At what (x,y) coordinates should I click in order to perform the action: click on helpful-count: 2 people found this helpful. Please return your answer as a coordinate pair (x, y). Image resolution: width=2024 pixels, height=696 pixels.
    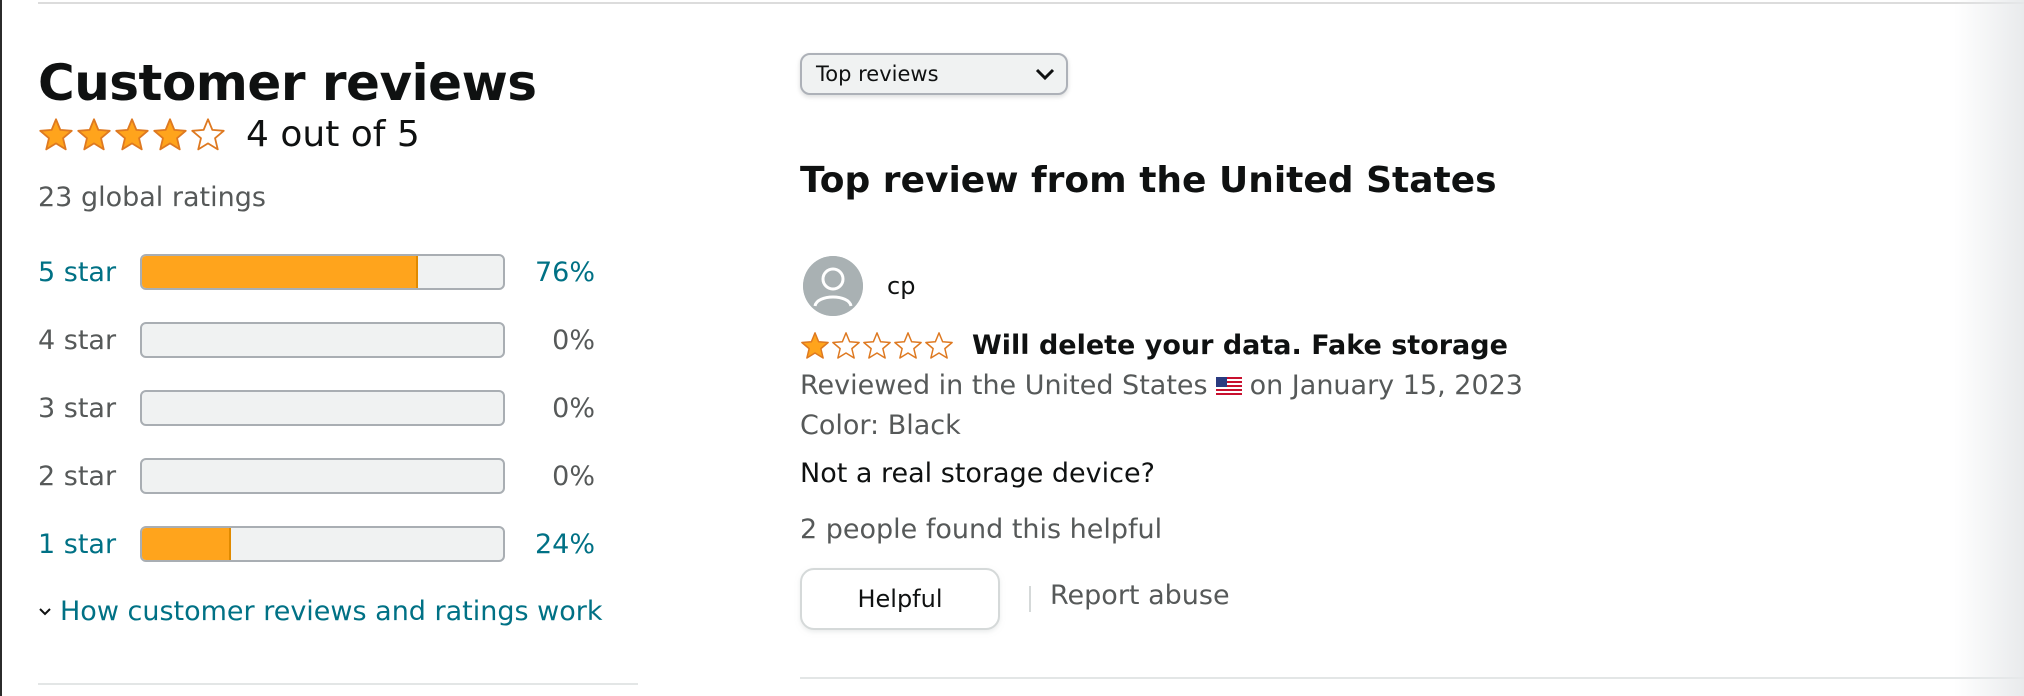
    Looking at the image, I should click on (981, 529).